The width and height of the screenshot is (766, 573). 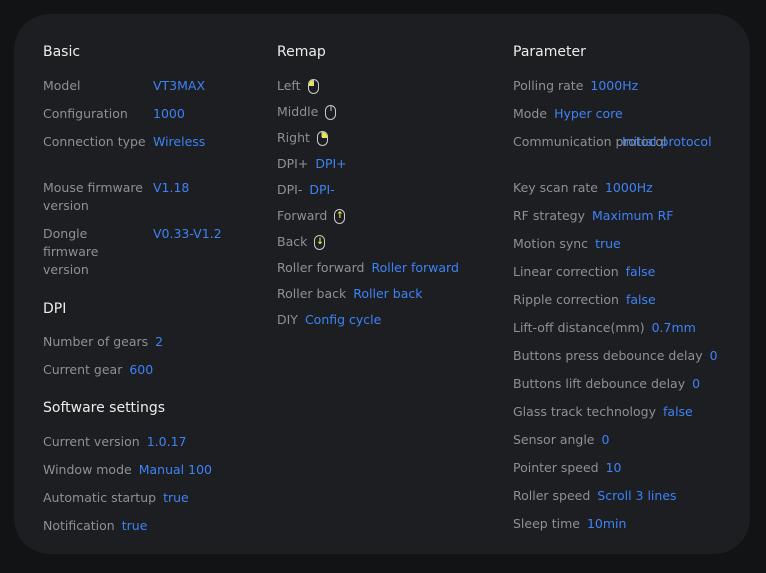 I want to click on row-label: Roller speed, so click(x=552, y=495).